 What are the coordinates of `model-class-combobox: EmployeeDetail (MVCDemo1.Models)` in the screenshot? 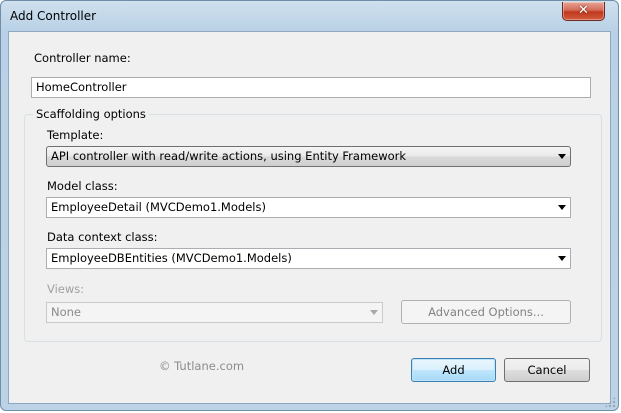 It's located at (308, 207).